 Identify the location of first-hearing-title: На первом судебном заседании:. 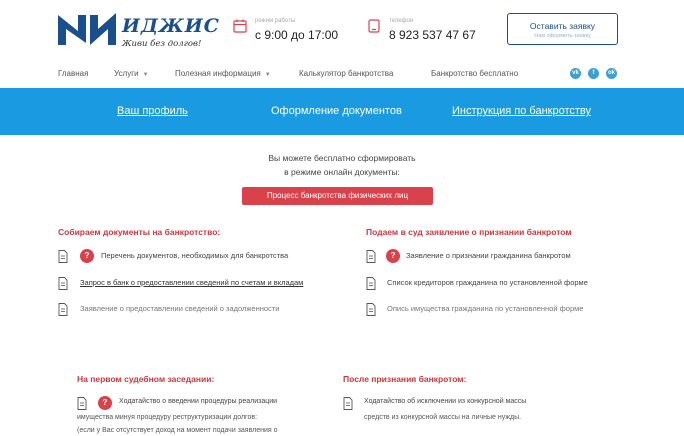
(146, 379).